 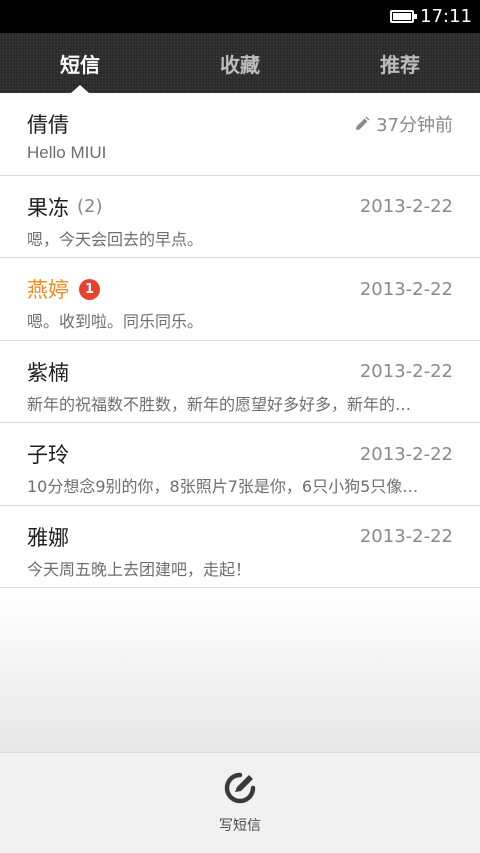 I want to click on tab-favorites: 收藏, so click(x=240, y=63).